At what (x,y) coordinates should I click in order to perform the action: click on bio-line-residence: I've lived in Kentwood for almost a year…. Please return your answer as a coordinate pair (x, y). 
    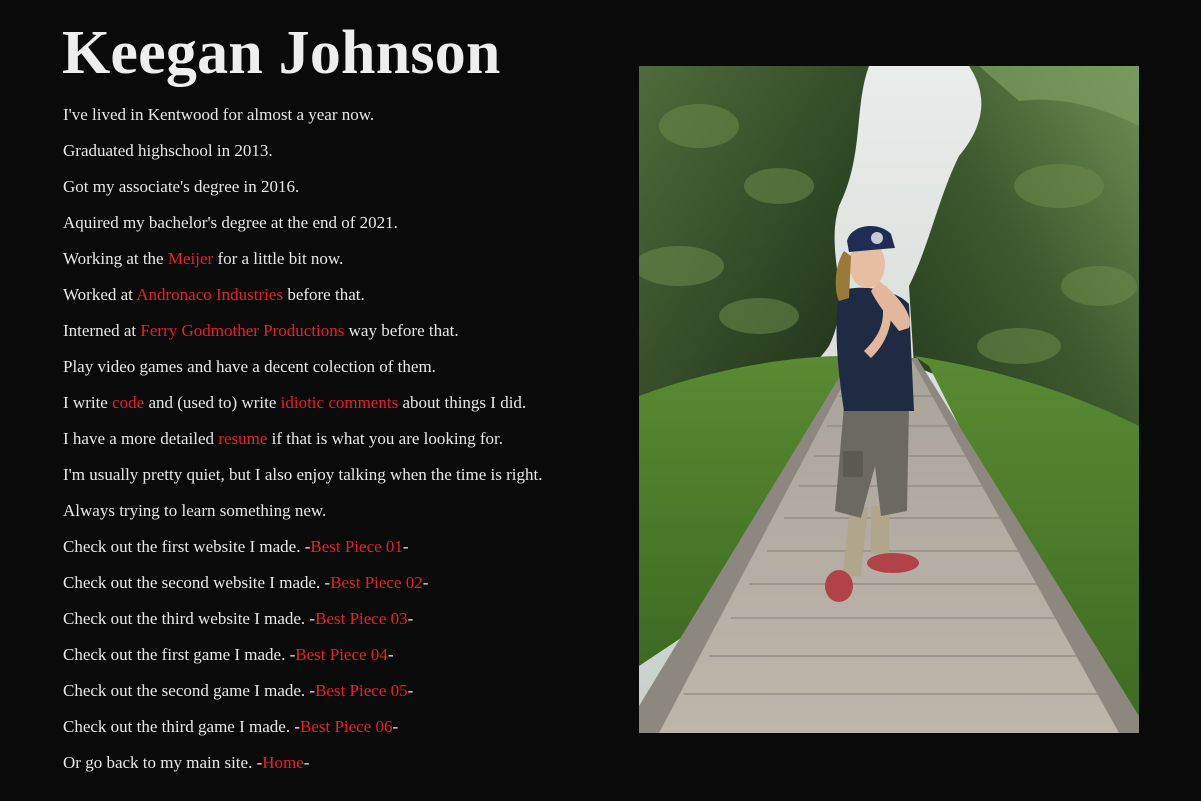
    Looking at the image, I should click on (219, 114).